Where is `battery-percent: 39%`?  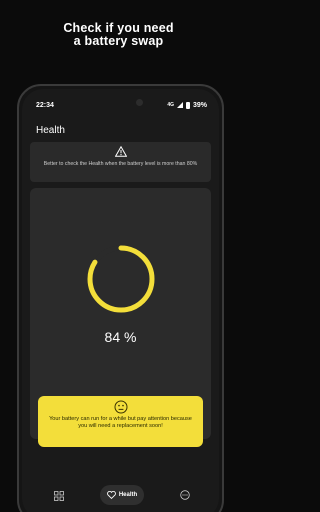
battery-percent: 39% is located at coordinates (199, 105).